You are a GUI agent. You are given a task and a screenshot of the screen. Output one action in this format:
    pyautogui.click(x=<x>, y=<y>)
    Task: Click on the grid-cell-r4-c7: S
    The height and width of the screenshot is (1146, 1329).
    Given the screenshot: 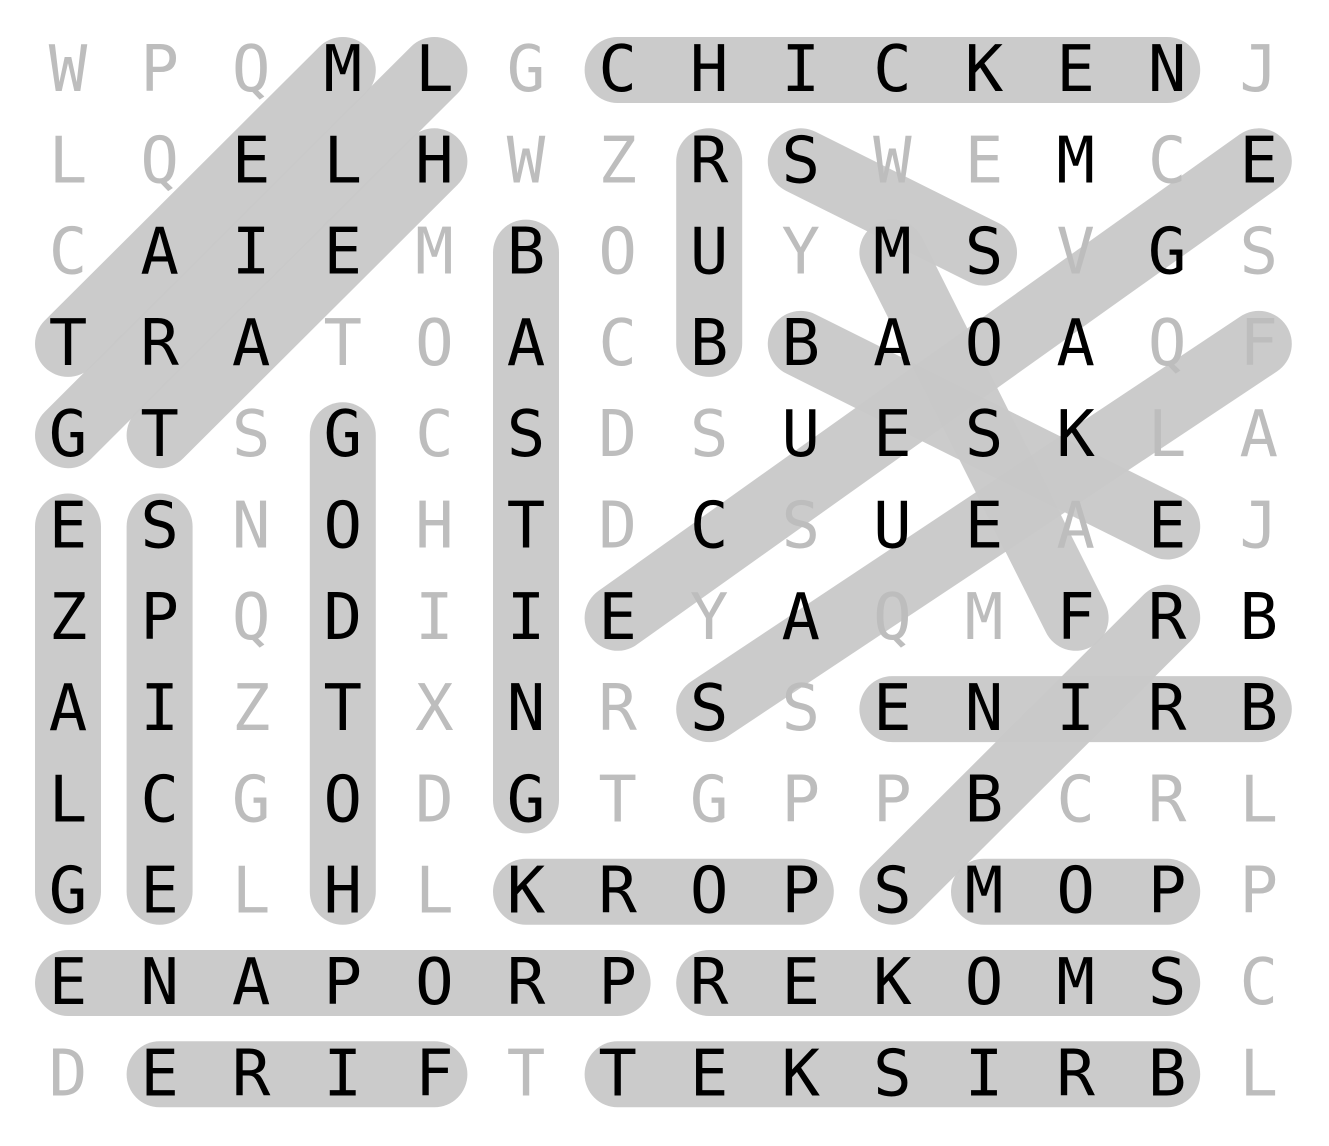 What is the action you would take?
    pyautogui.click(x=709, y=435)
    